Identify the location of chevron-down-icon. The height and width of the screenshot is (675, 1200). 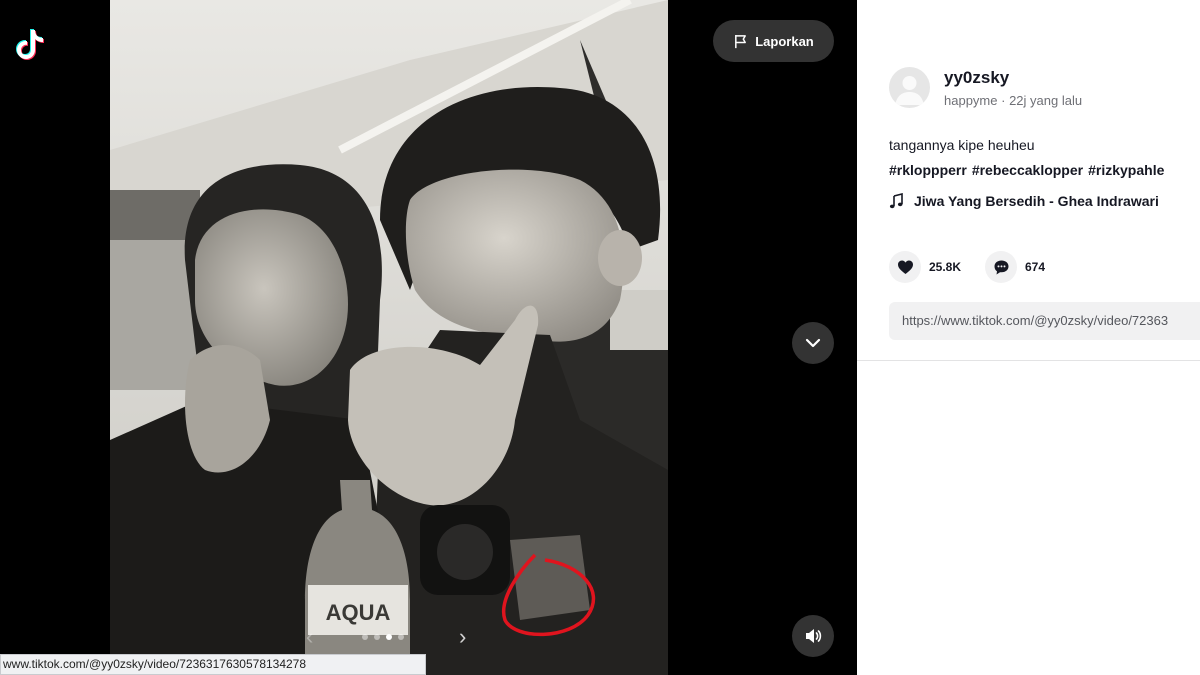
(813, 343).